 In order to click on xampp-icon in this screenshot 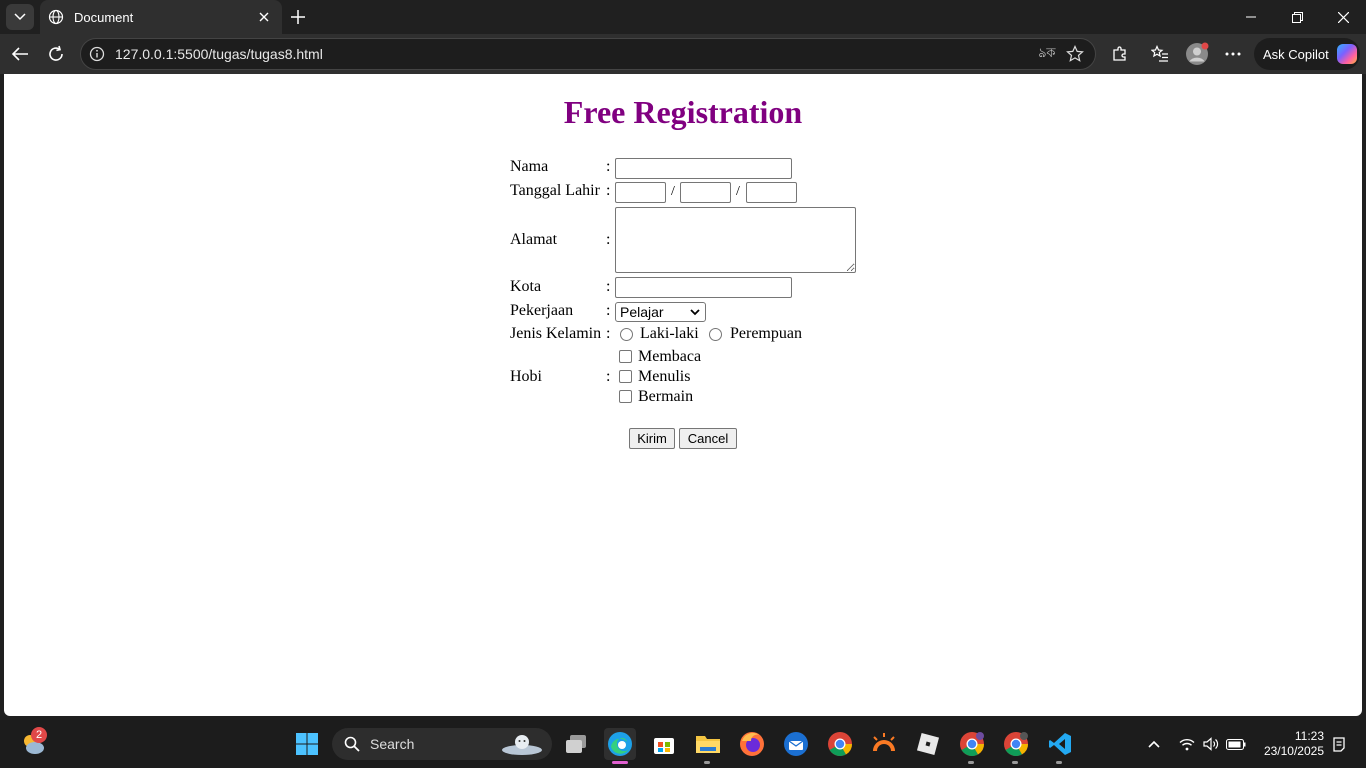, I will do `click(884, 742)`.